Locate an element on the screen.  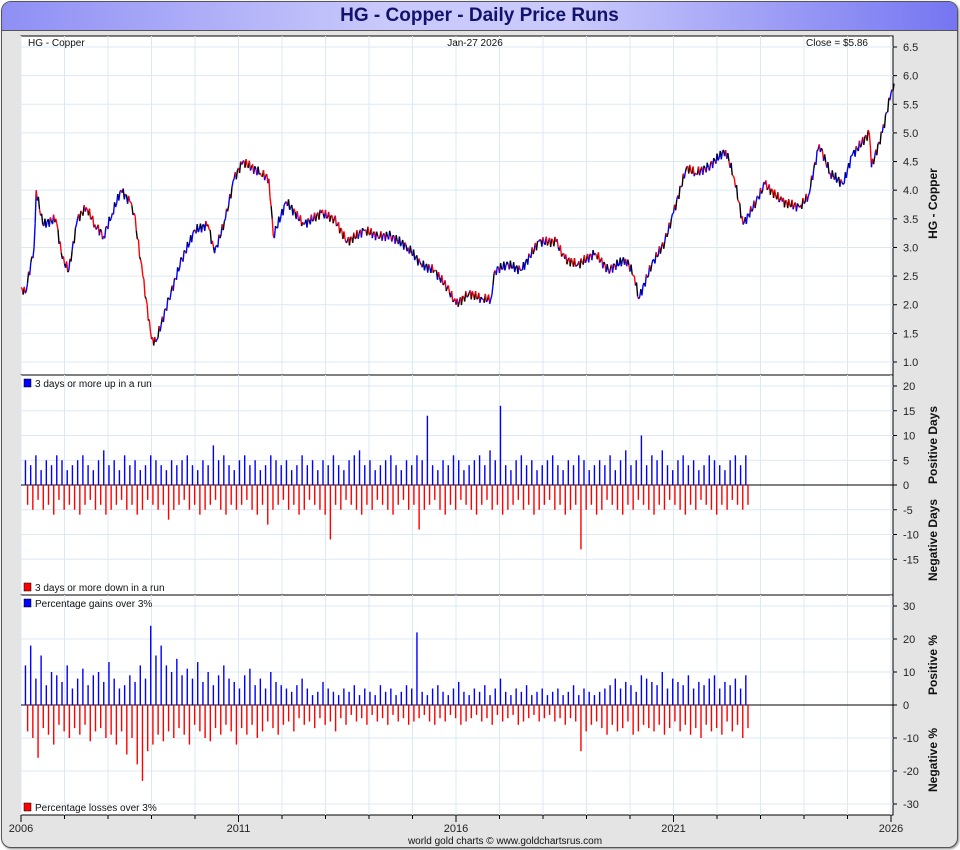
y-axis-title-positive: Positive % is located at coordinates (933, 665).